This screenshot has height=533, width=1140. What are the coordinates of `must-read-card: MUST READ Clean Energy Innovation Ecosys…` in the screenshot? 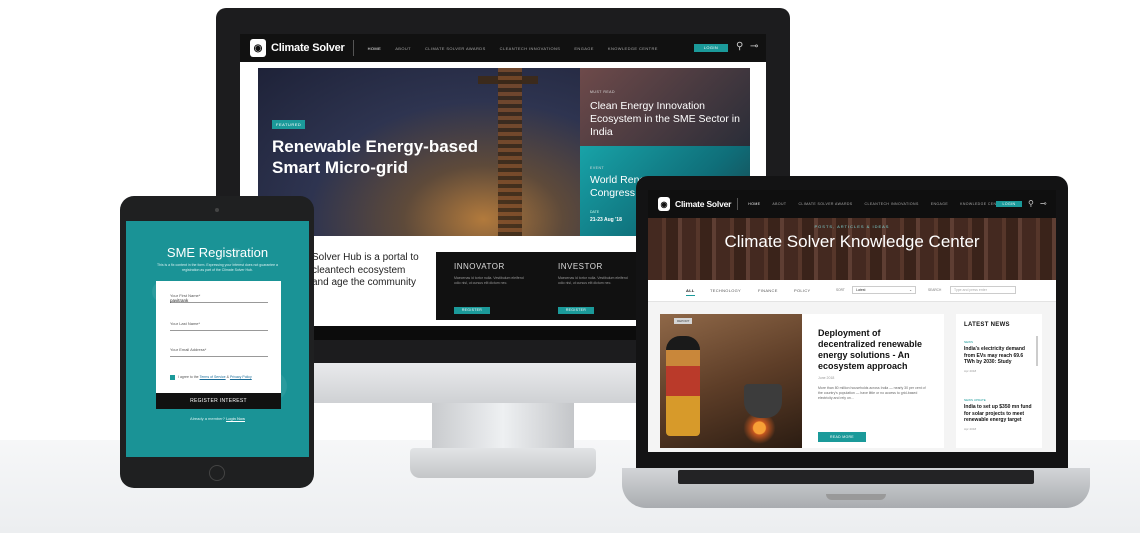 It's located at (665, 107).